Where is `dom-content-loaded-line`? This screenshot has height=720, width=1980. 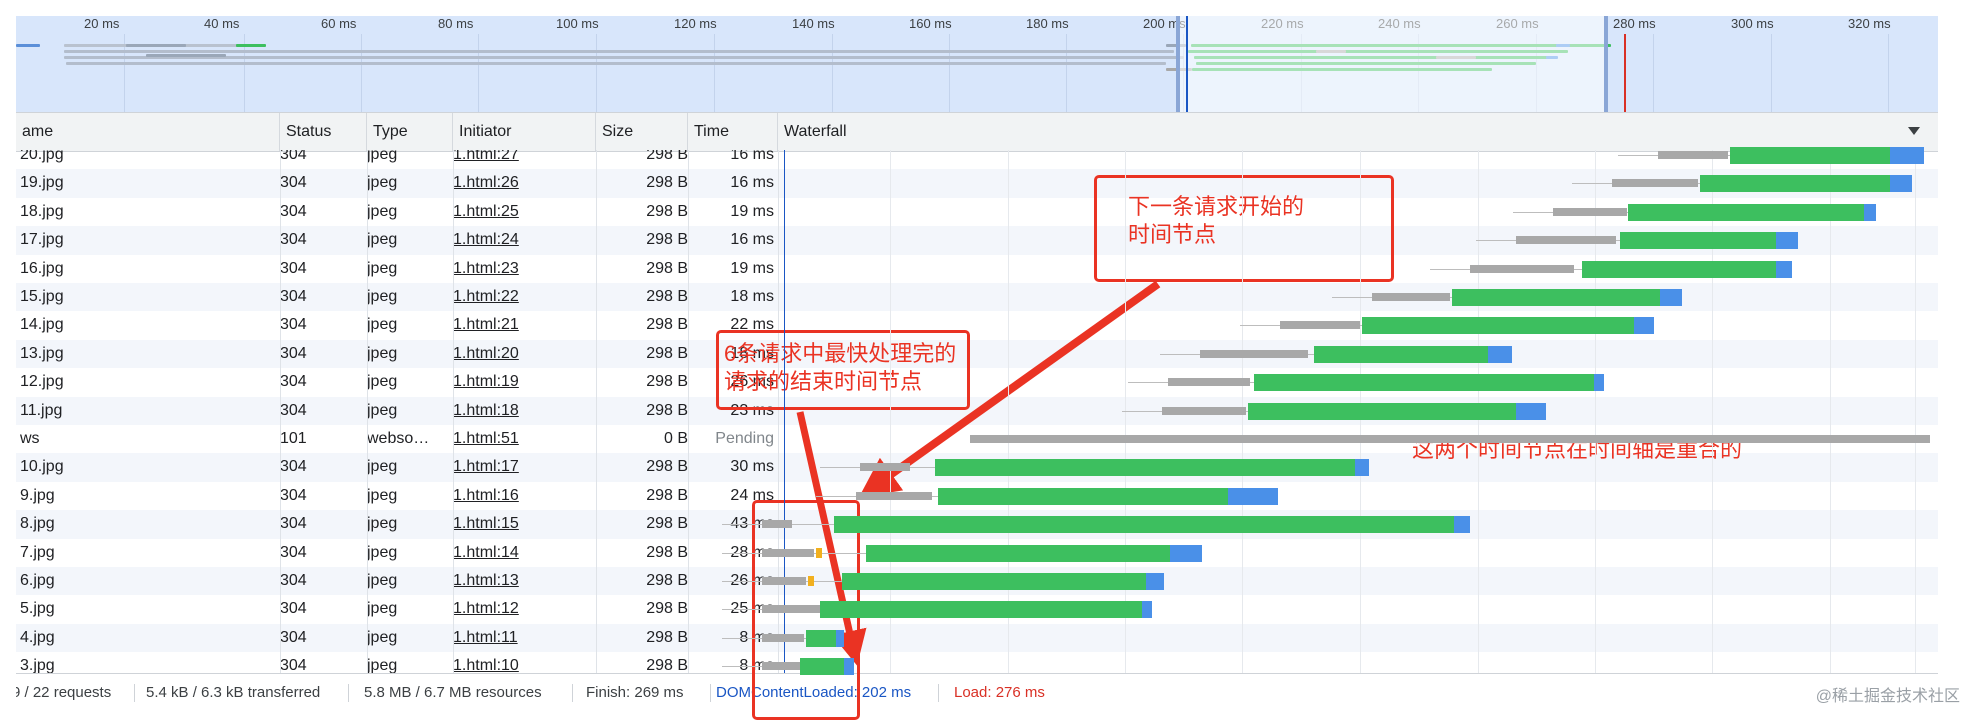 dom-content-loaded-line is located at coordinates (784, 411).